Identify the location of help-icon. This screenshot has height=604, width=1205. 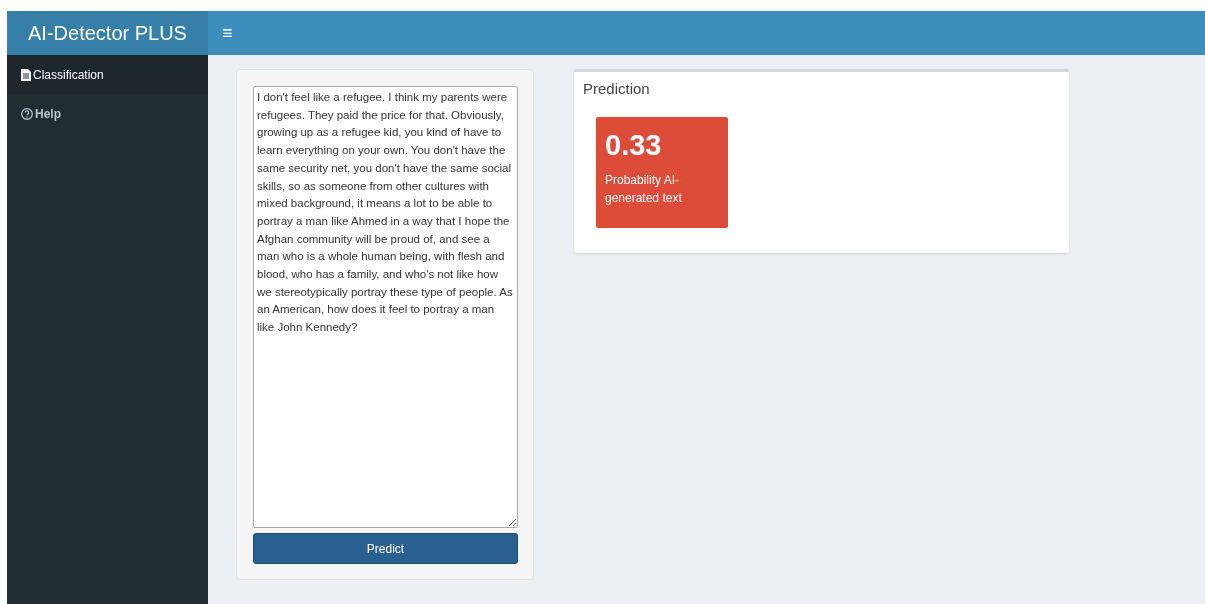
(27, 113).